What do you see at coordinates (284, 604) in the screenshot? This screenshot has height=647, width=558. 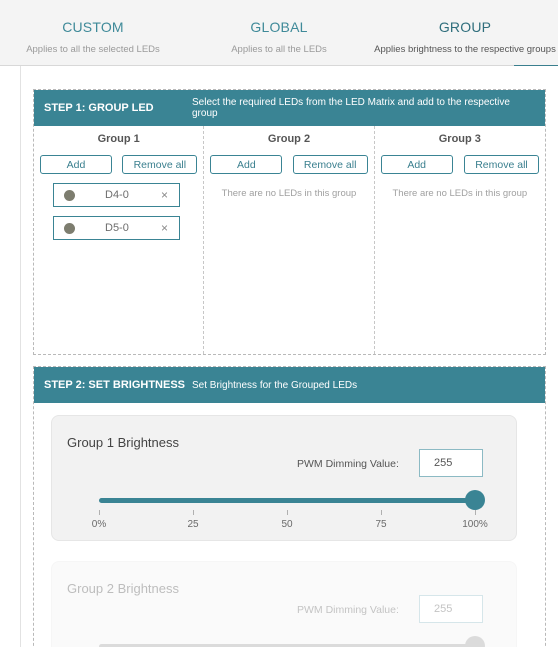 I see `group-2-brightness-panel: Group 2 Brightness PWM Dimming Value:` at bounding box center [284, 604].